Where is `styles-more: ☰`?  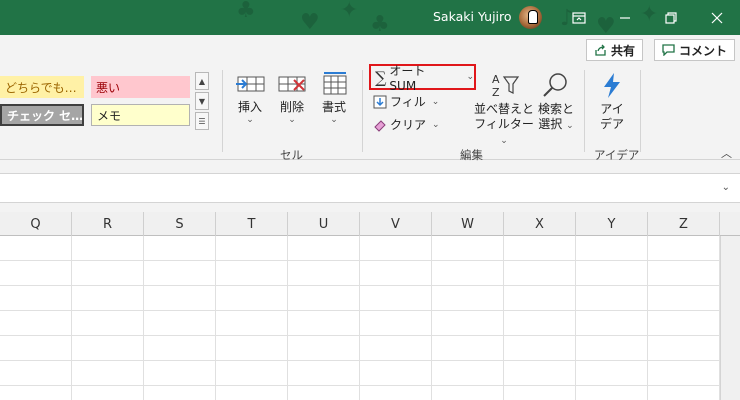
styles-more: ☰ is located at coordinates (202, 121).